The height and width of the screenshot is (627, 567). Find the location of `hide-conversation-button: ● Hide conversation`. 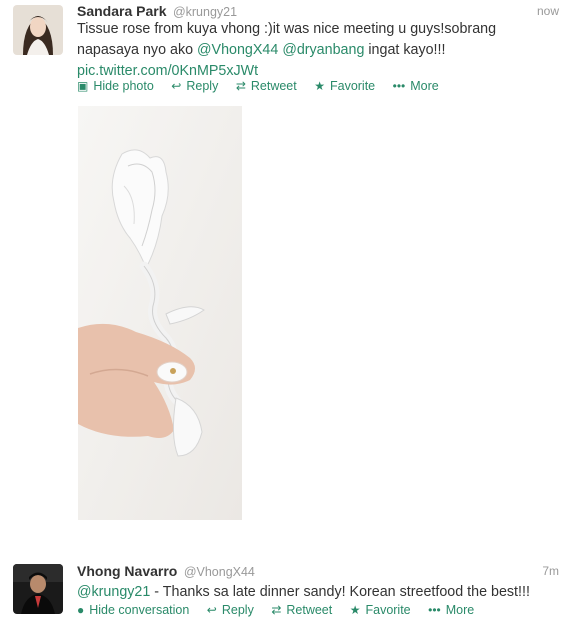

hide-conversation-button: ● Hide conversation is located at coordinates (133, 610).